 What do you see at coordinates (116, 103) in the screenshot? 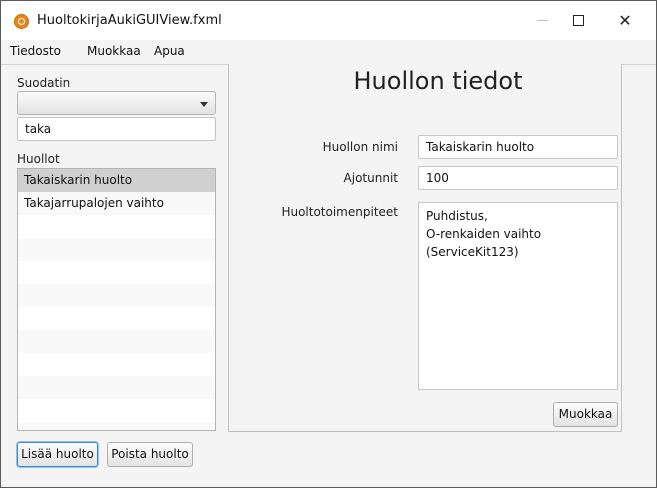
I see `filter-combo` at bounding box center [116, 103].